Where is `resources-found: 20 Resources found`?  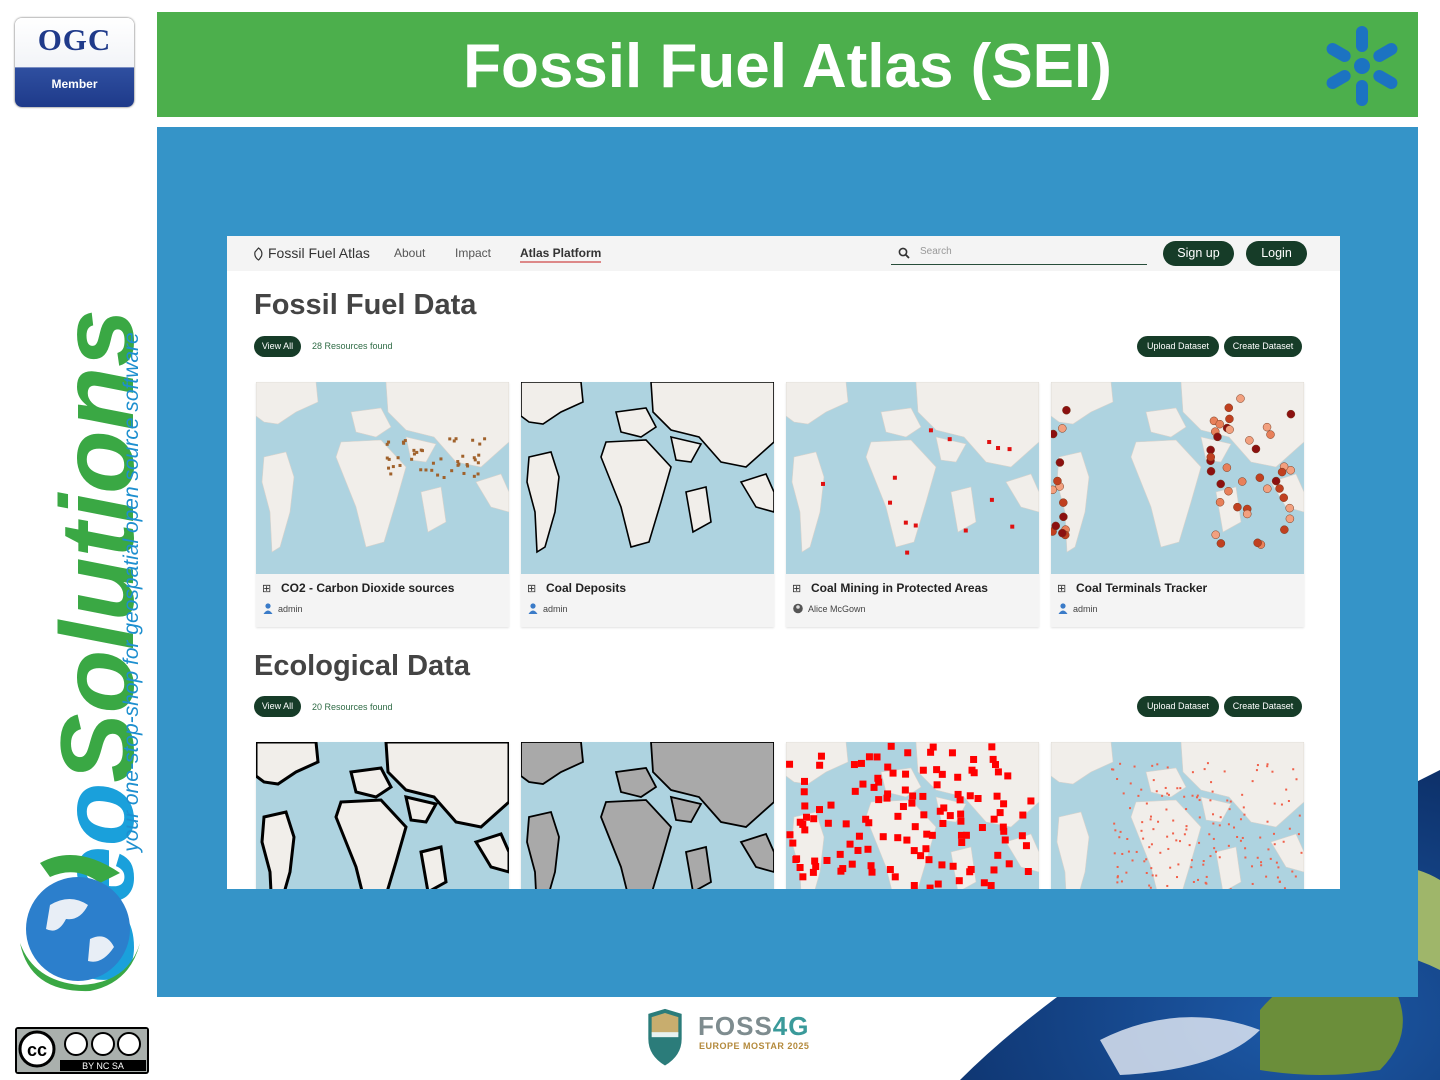 resources-found: 20 Resources found is located at coordinates (352, 707).